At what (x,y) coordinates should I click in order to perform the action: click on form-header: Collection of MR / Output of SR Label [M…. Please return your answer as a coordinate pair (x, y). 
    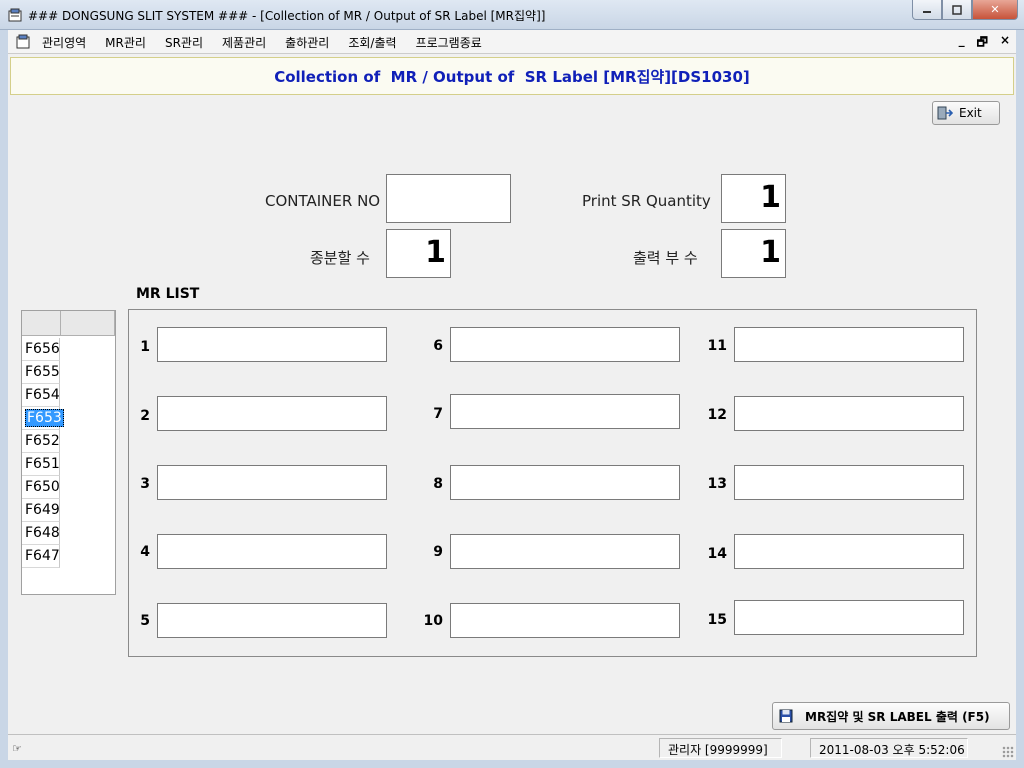
    Looking at the image, I should click on (512, 76).